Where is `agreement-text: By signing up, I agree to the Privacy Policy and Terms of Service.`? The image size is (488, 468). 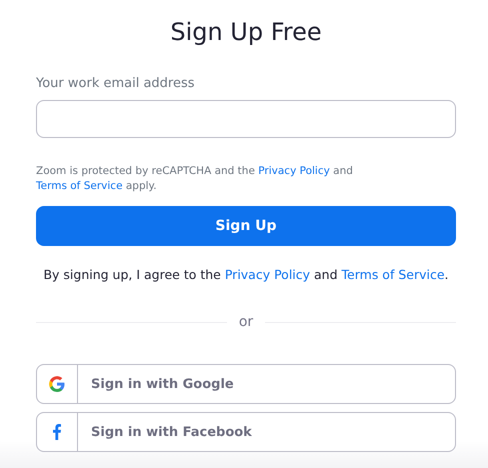
agreement-text: By signing up, I agree to the Privacy Policy and Terms of Service. is located at coordinates (246, 275).